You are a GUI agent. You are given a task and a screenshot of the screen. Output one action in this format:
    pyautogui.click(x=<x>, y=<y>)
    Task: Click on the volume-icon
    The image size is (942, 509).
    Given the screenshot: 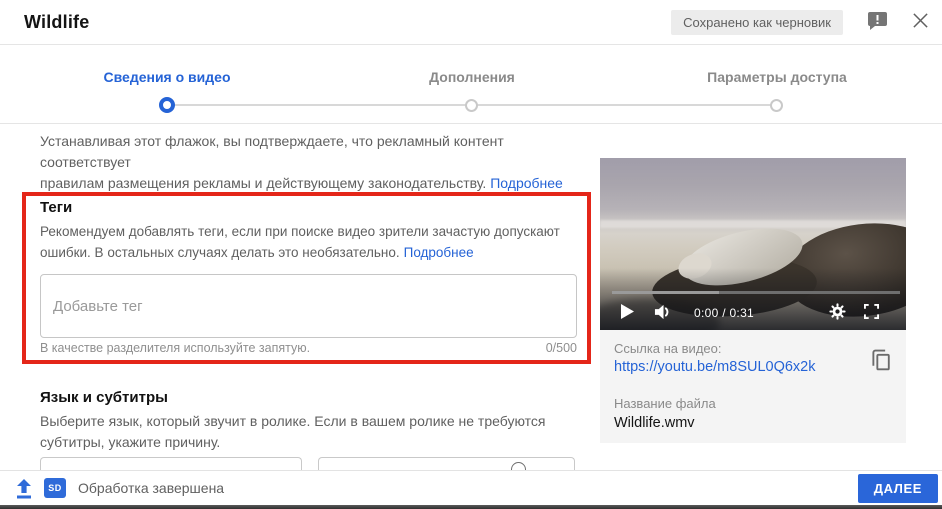 What is the action you would take?
    pyautogui.click(x=663, y=313)
    